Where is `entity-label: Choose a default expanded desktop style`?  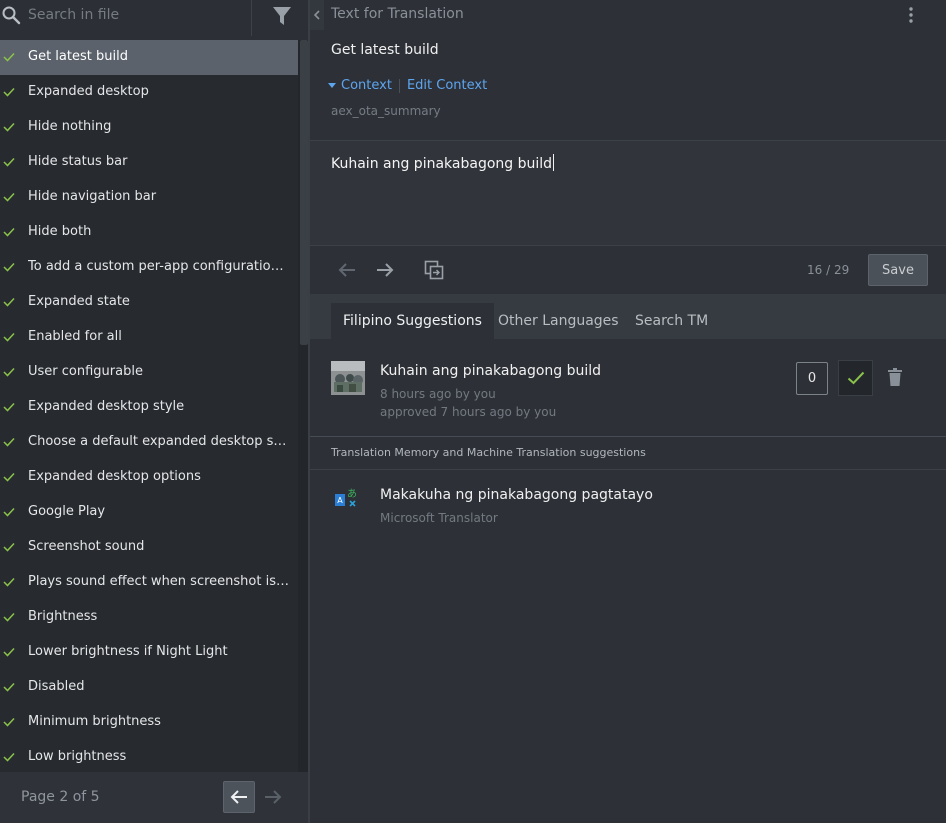
entity-label: Choose a default expanded desktop style is located at coordinates (159, 441).